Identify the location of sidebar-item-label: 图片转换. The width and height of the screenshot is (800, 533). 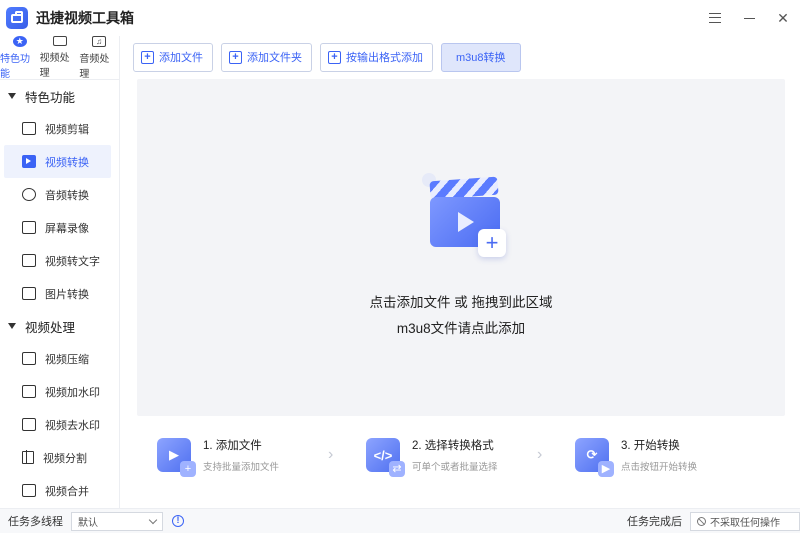
(67, 294).